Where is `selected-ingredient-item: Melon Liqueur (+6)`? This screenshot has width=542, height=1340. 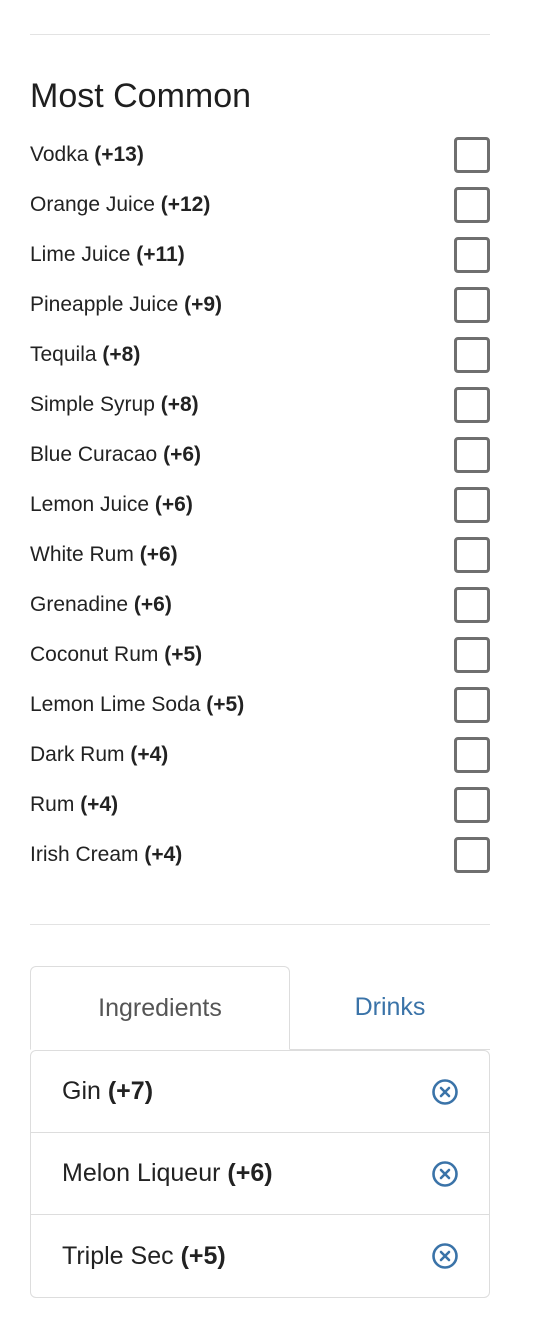
selected-ingredient-item: Melon Liqueur (+6) is located at coordinates (260, 1174).